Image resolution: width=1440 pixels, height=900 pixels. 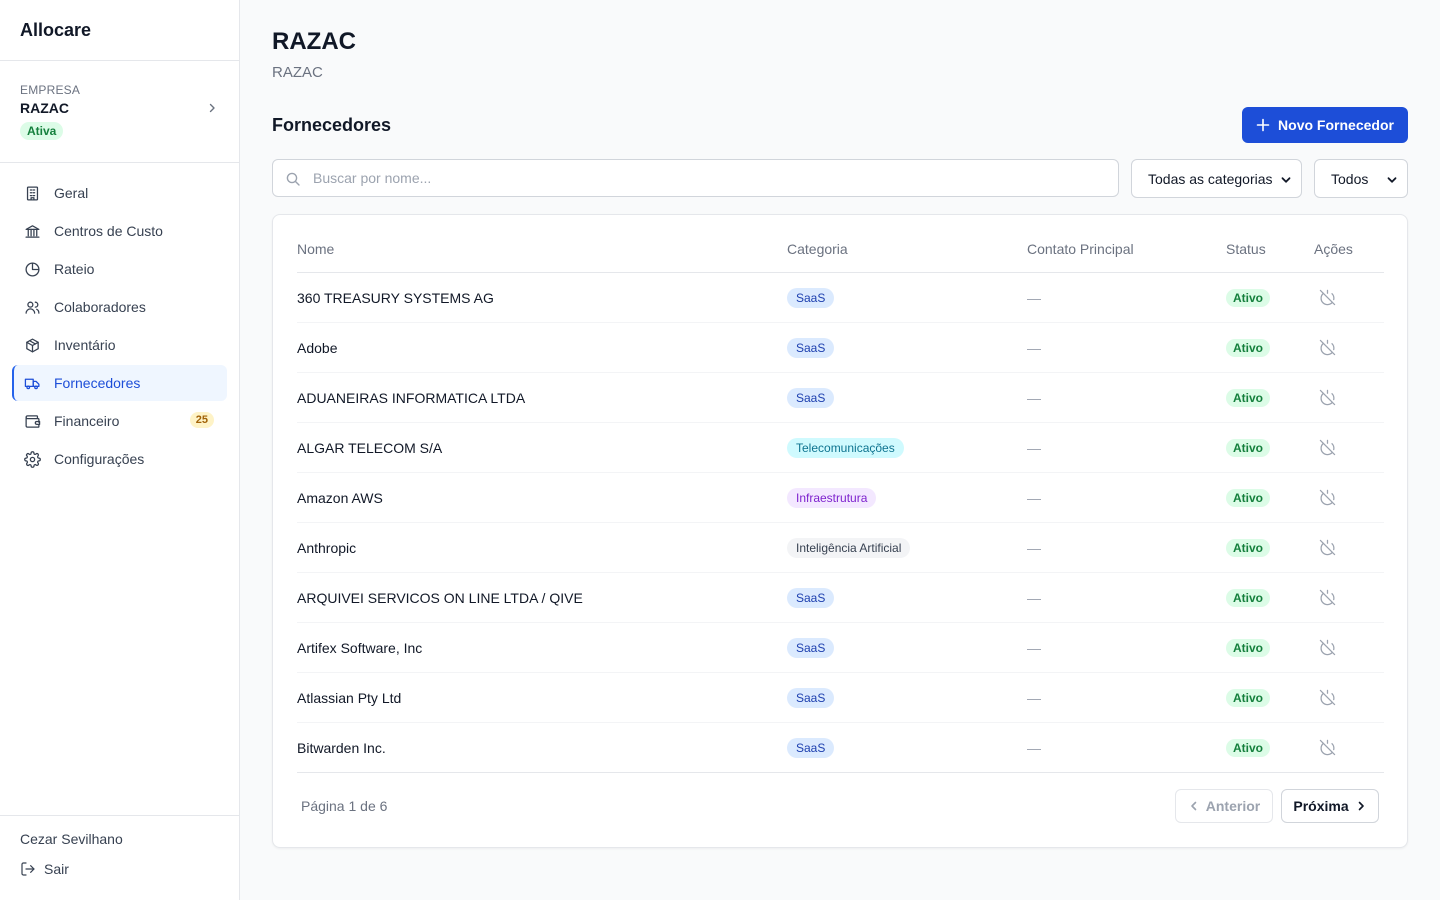 I want to click on supplier-name: Artifex Software, Inc, so click(x=360, y=647).